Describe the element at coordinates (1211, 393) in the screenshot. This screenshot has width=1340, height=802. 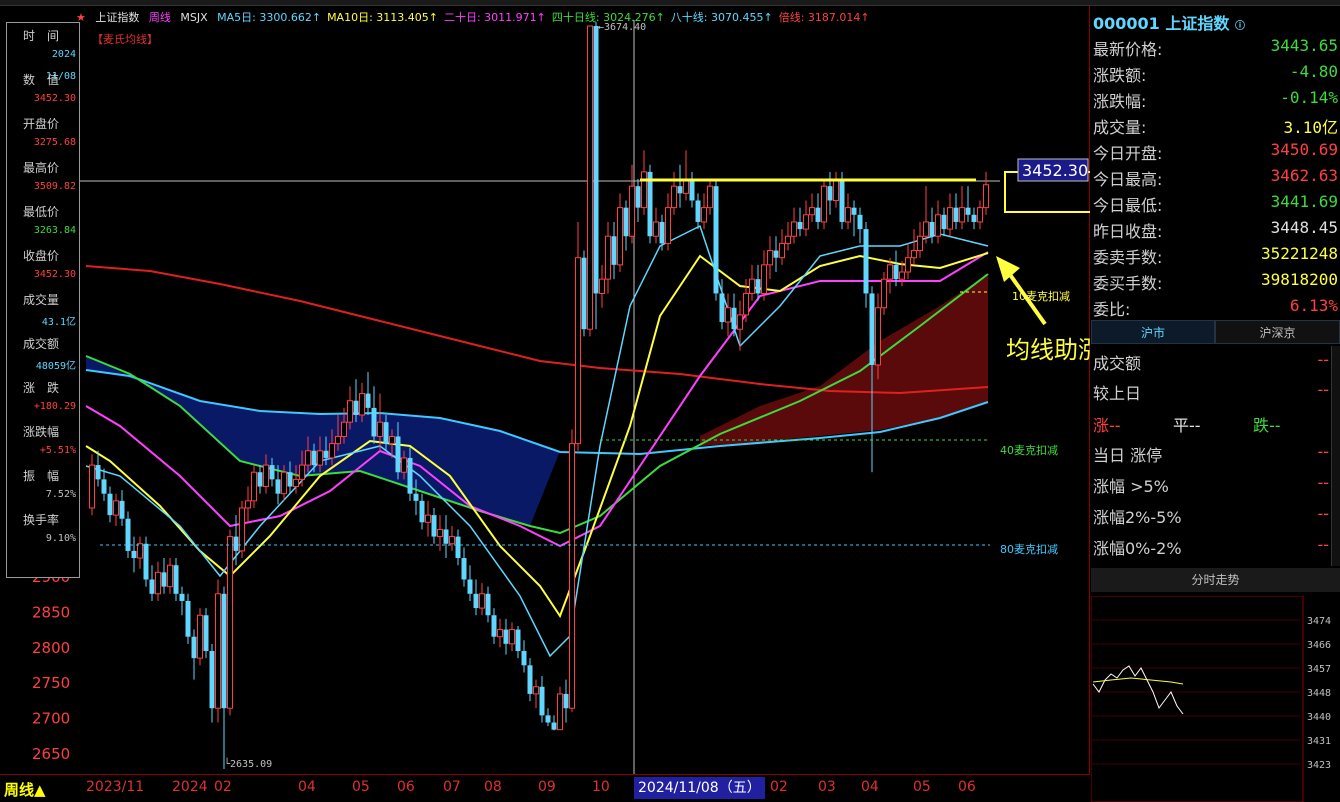
I see `breadth-row: 较上日 --` at that location.